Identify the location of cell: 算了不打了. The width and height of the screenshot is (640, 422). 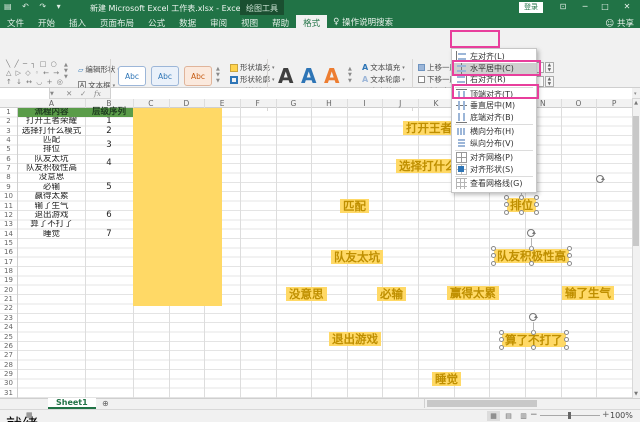
(51, 224).